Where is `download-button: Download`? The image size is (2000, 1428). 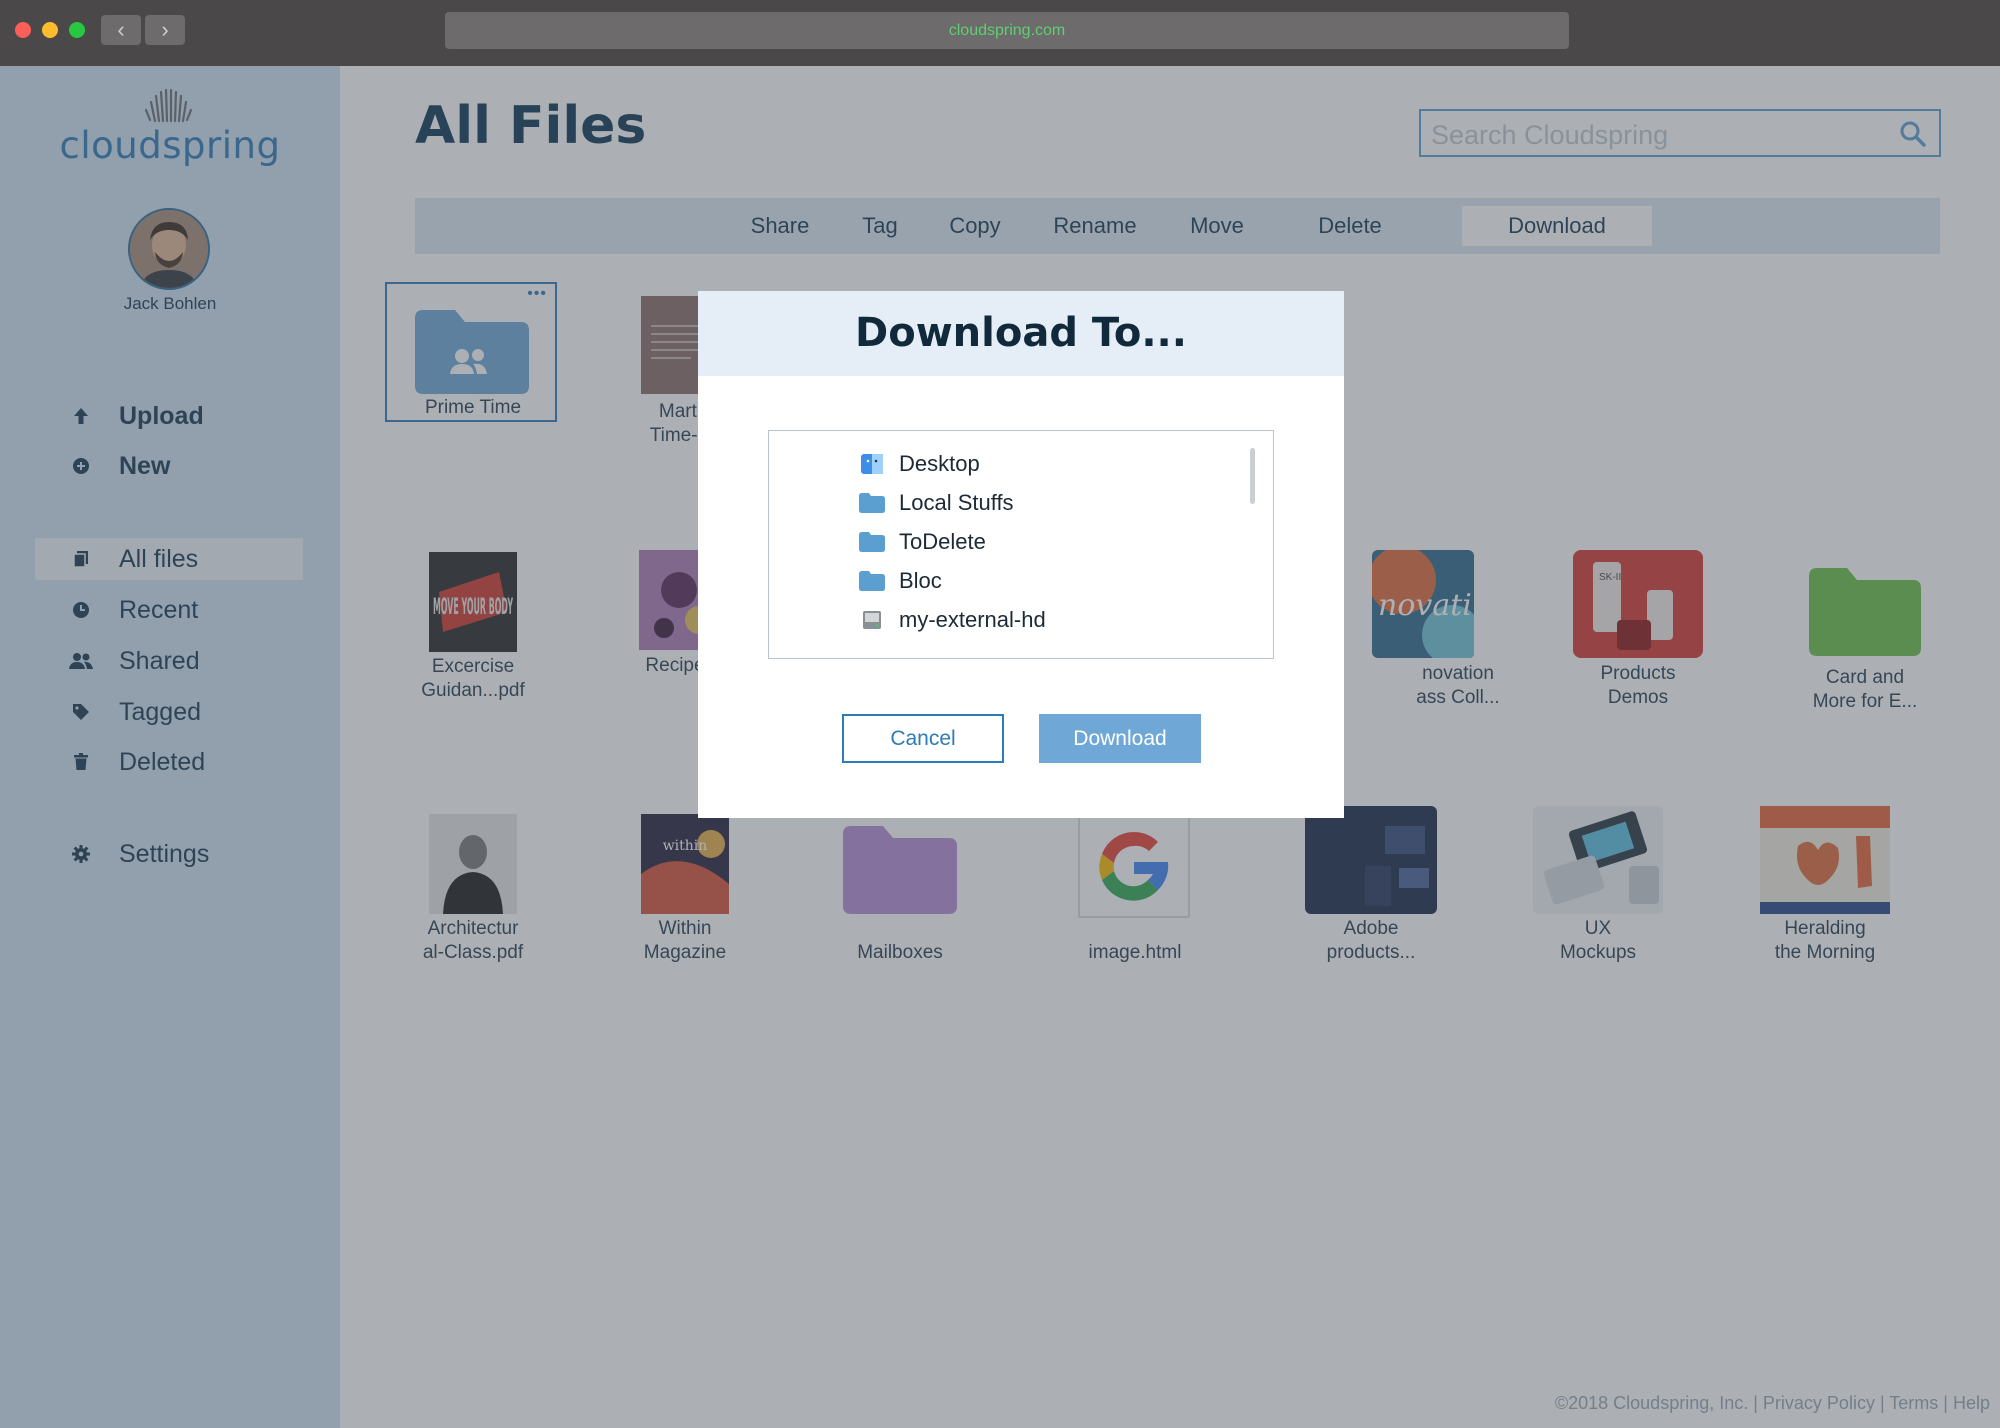 download-button: Download is located at coordinates (1120, 738).